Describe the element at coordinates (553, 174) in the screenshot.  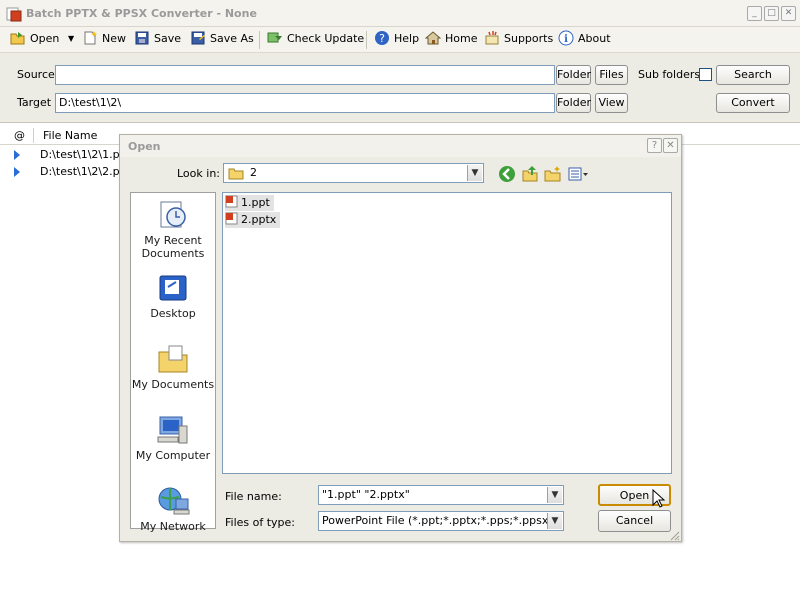
I see `new-folder-icon` at that location.